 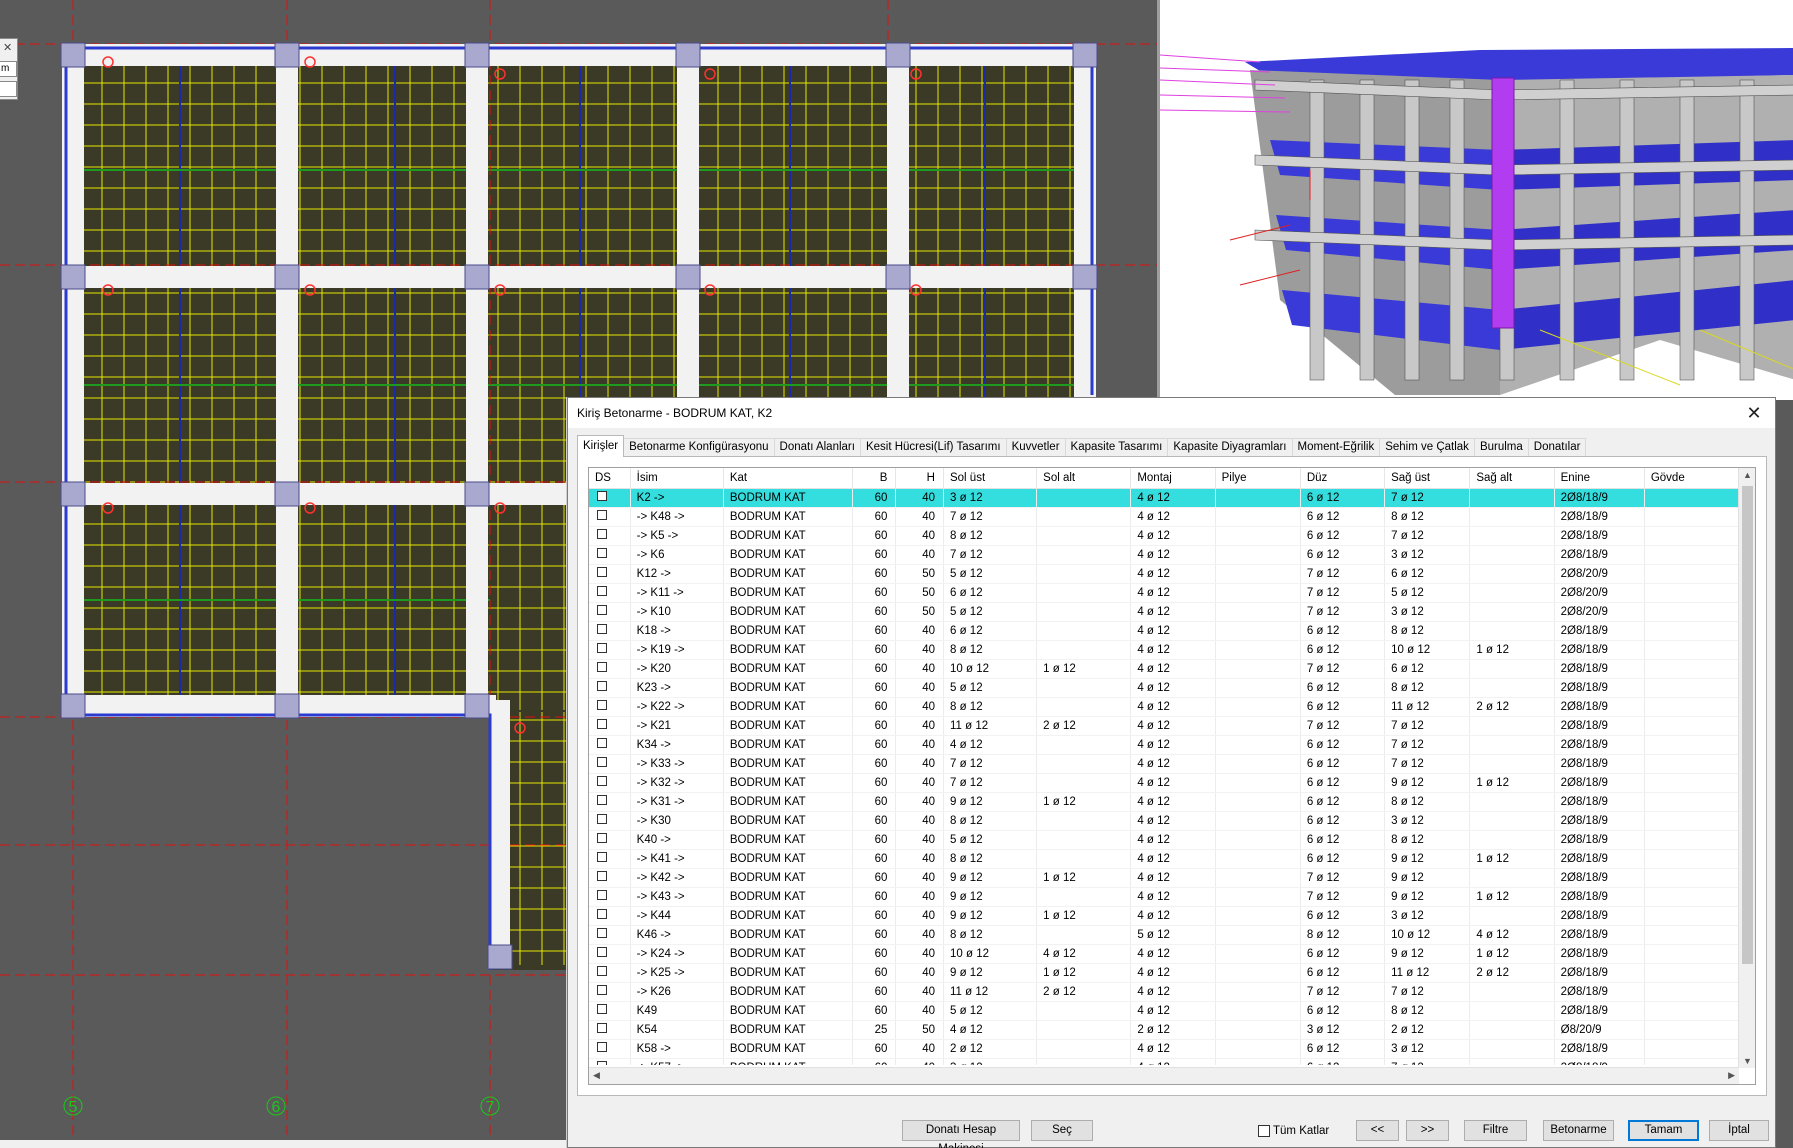 I want to click on dialog-titlebar: Kiriş Betonarme - BODRUM KAT, K2 ✕, so click(x=1171, y=413).